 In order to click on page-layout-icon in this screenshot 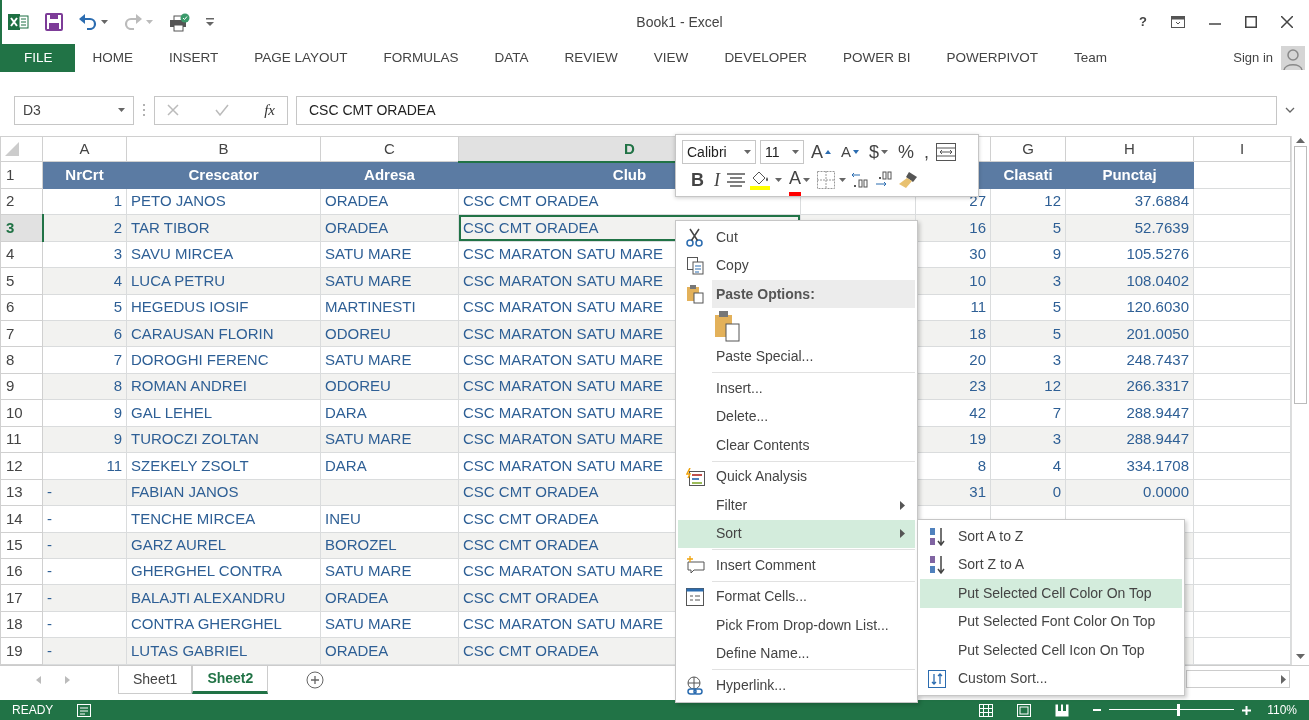, I will do `click(1024, 710)`.